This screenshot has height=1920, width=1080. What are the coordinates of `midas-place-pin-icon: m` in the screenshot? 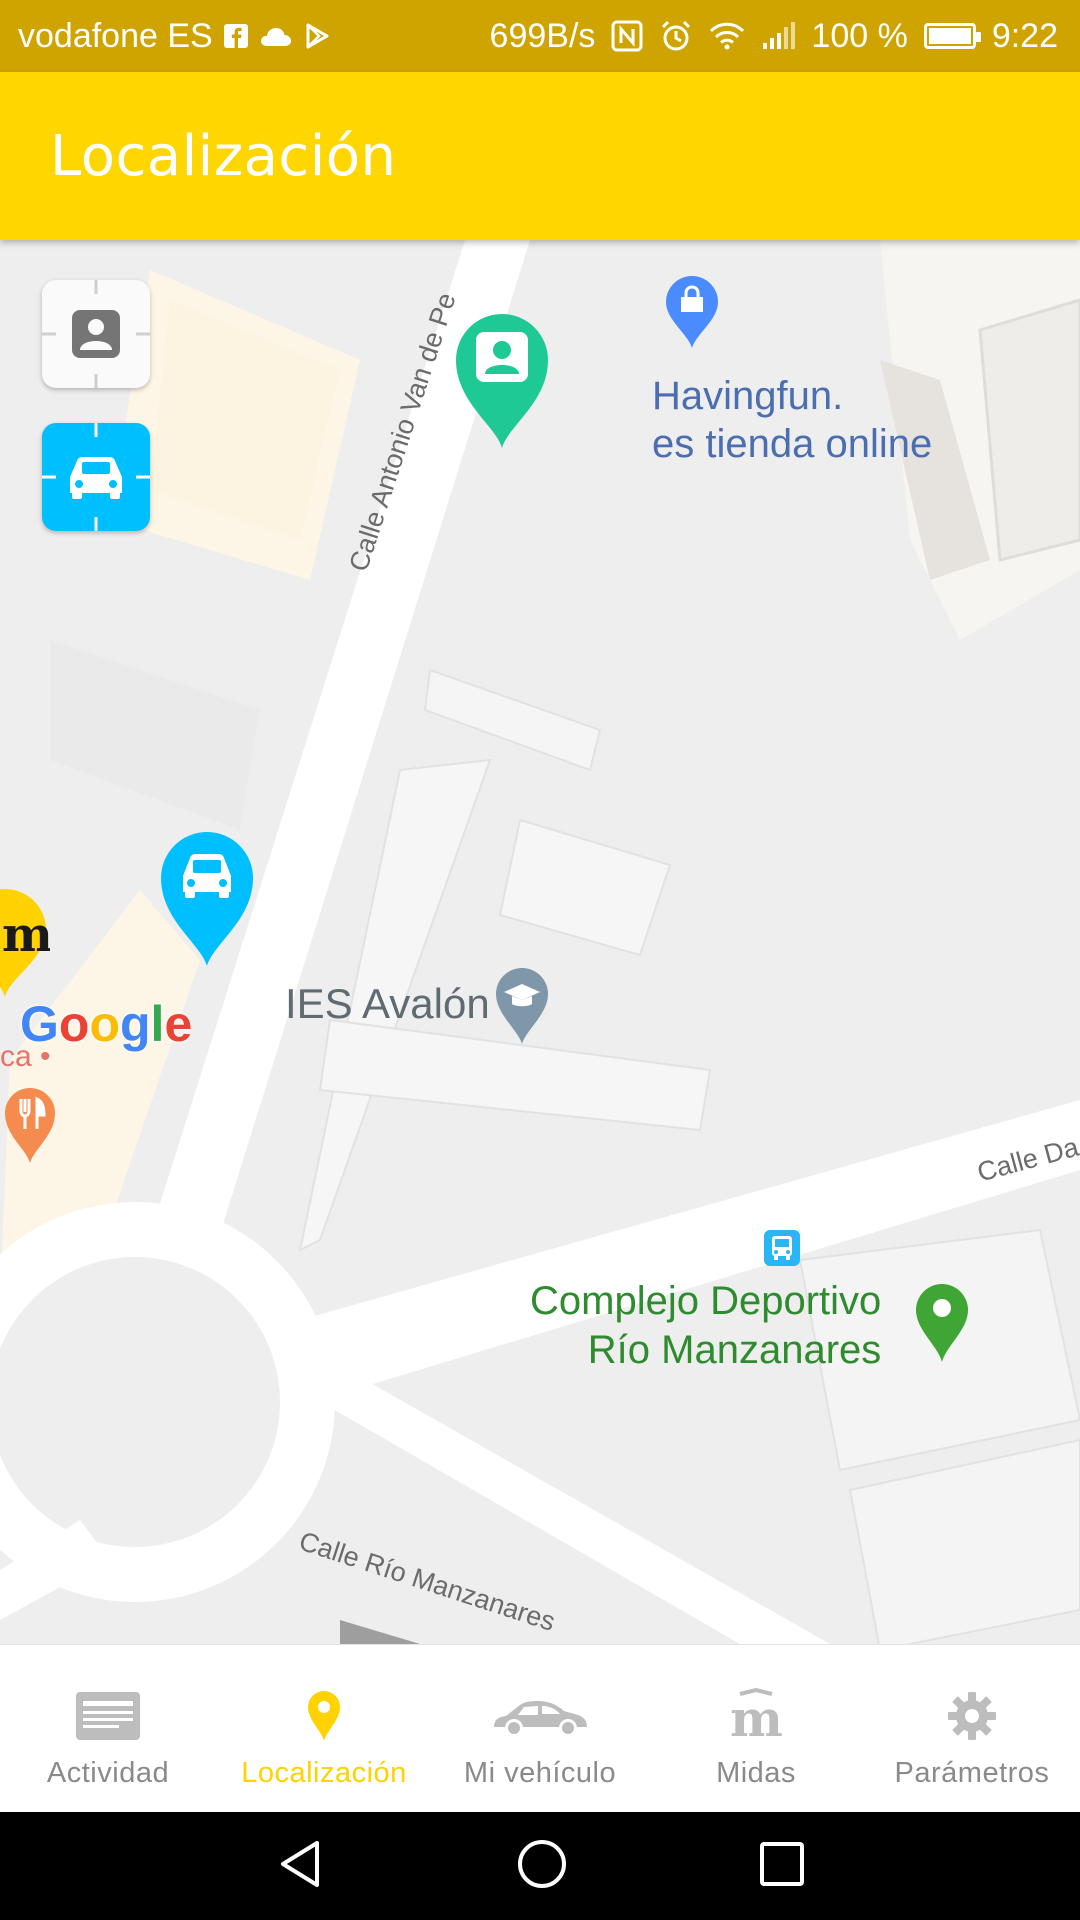 It's located at (26, 945).